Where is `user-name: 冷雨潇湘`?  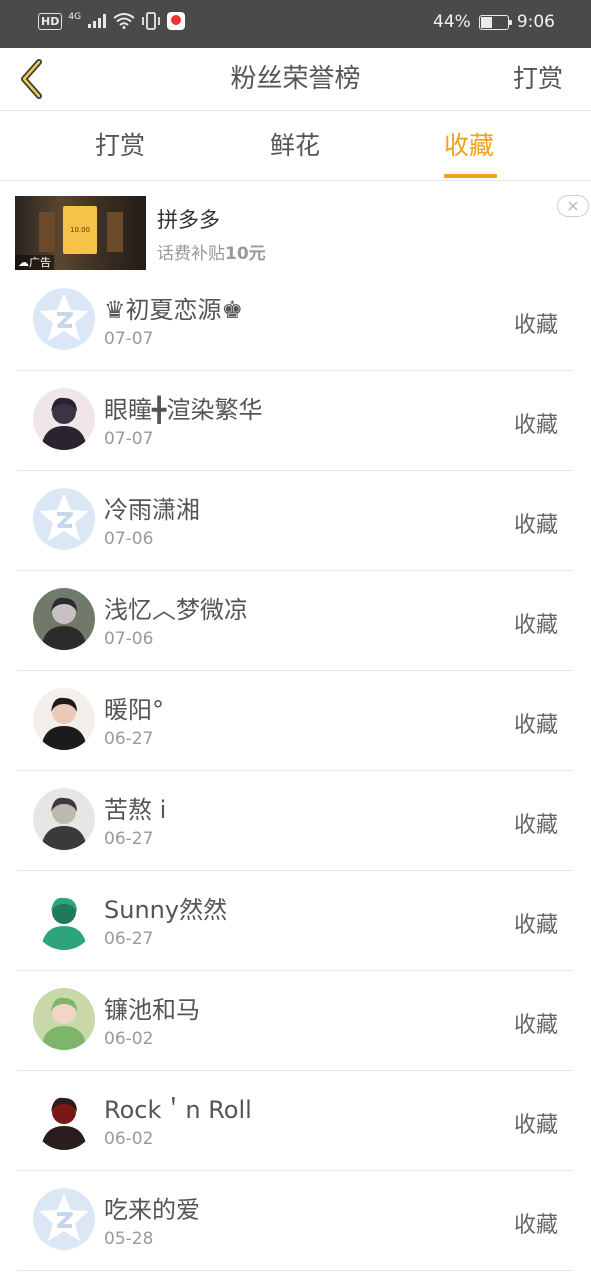
user-name: 冷雨潇湘 is located at coordinates (152, 510).